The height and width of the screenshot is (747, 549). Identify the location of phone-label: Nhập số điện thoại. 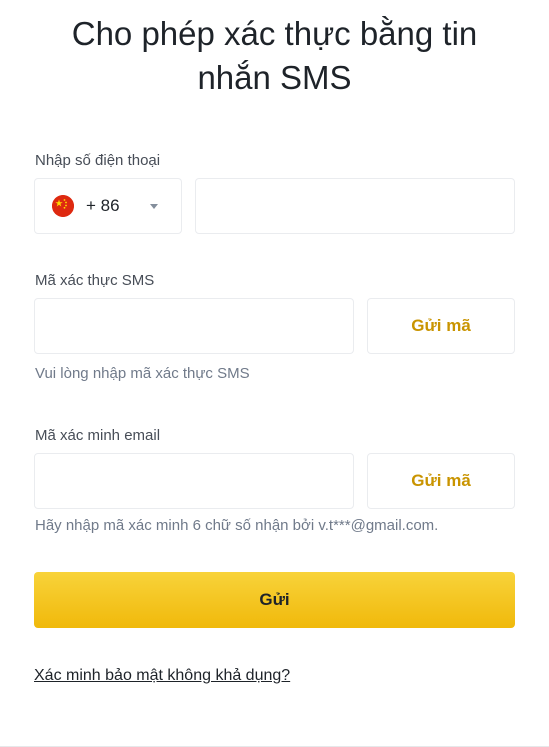
(98, 160).